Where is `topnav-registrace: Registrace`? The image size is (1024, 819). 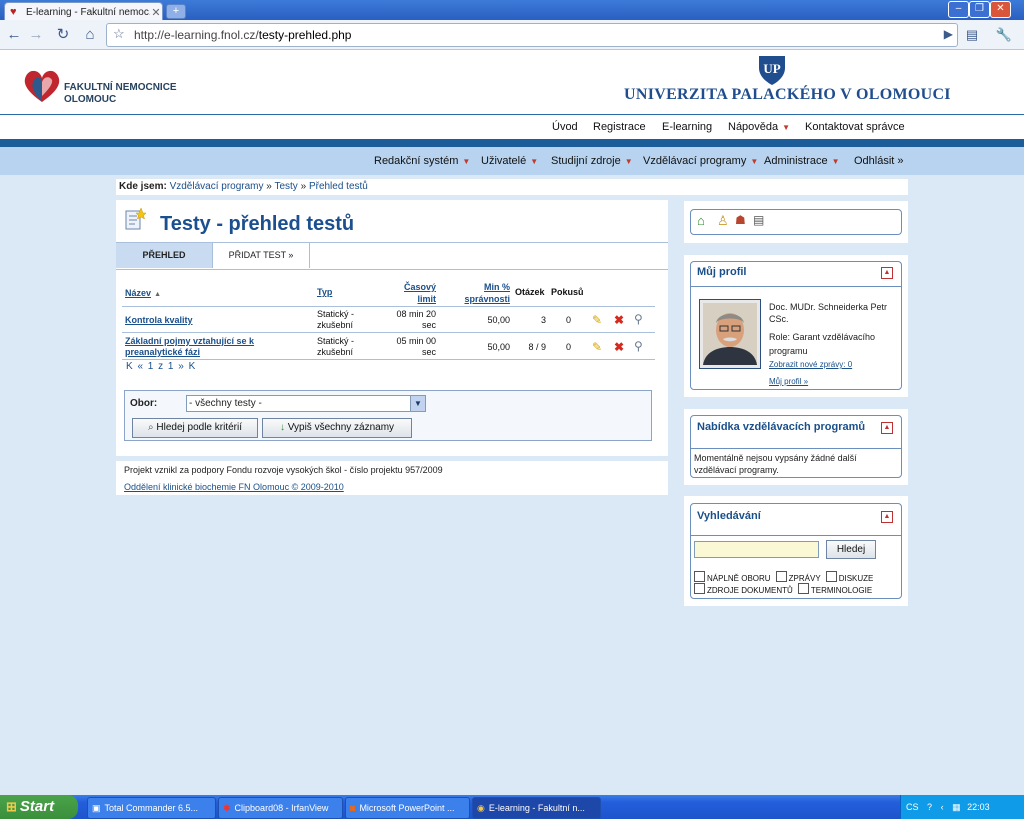 topnav-registrace: Registrace is located at coordinates (619, 127).